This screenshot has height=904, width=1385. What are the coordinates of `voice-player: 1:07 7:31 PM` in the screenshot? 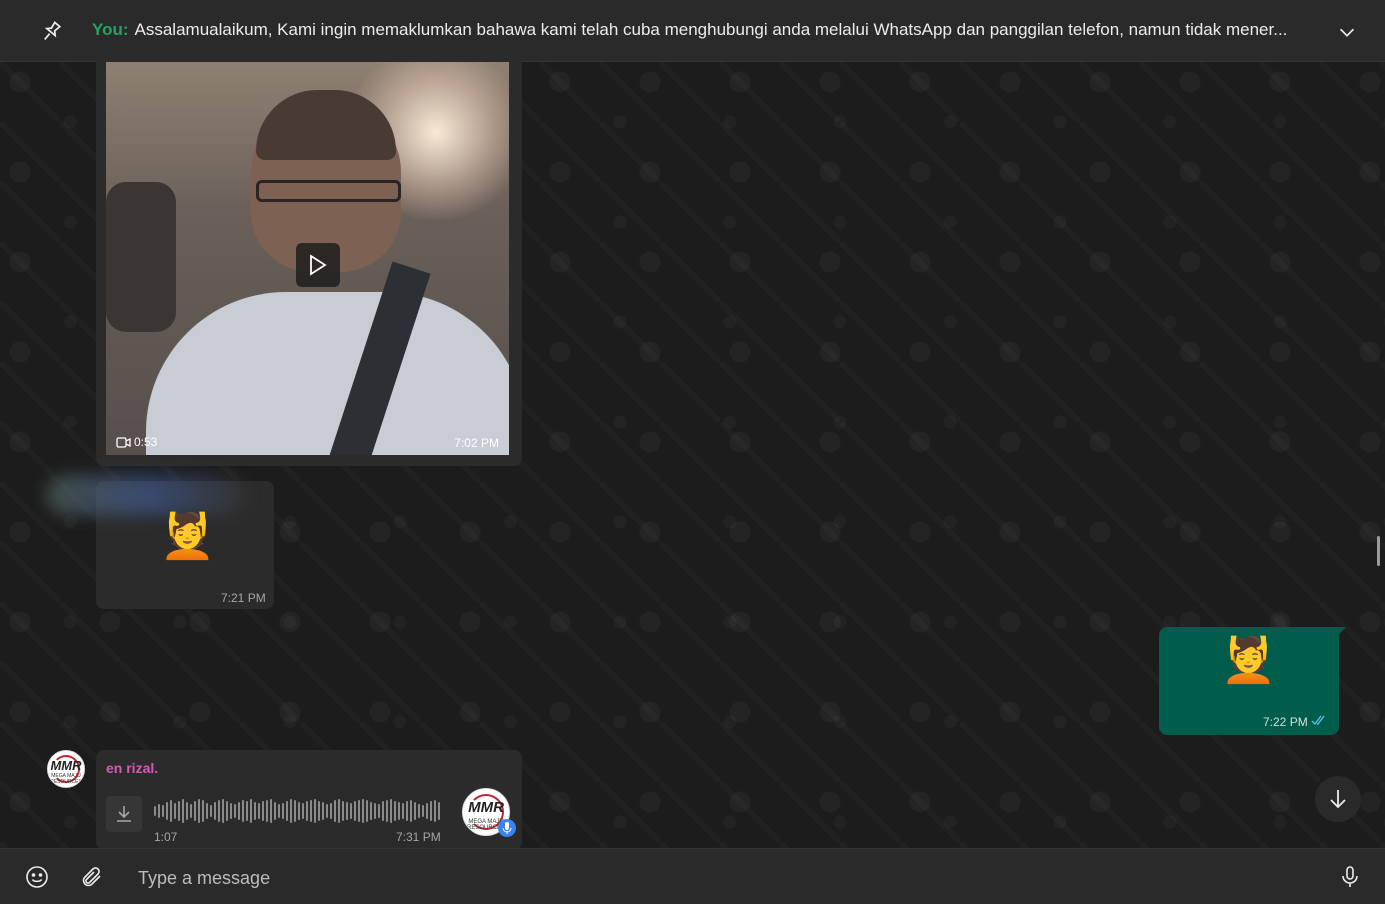 It's located at (276, 815).